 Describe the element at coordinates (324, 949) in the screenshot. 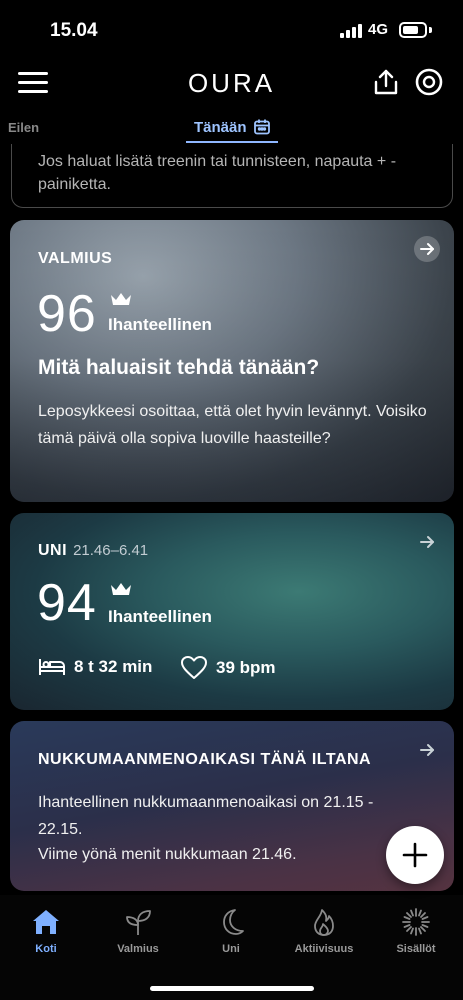

I see `nav-label-activity: Aktiivisuus` at that location.